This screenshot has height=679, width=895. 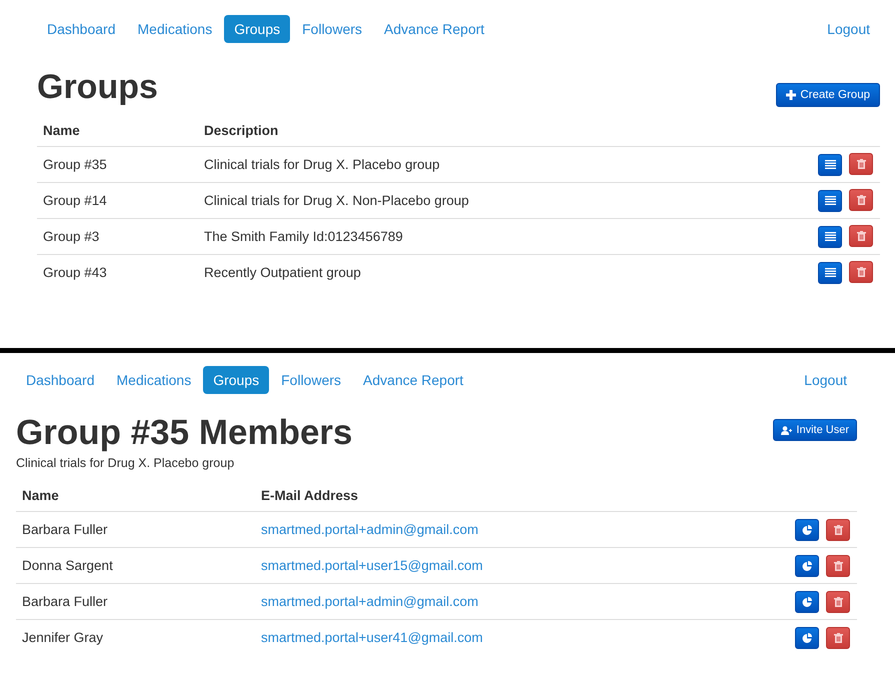 What do you see at coordinates (791, 95) in the screenshot?
I see `plus-icon` at bounding box center [791, 95].